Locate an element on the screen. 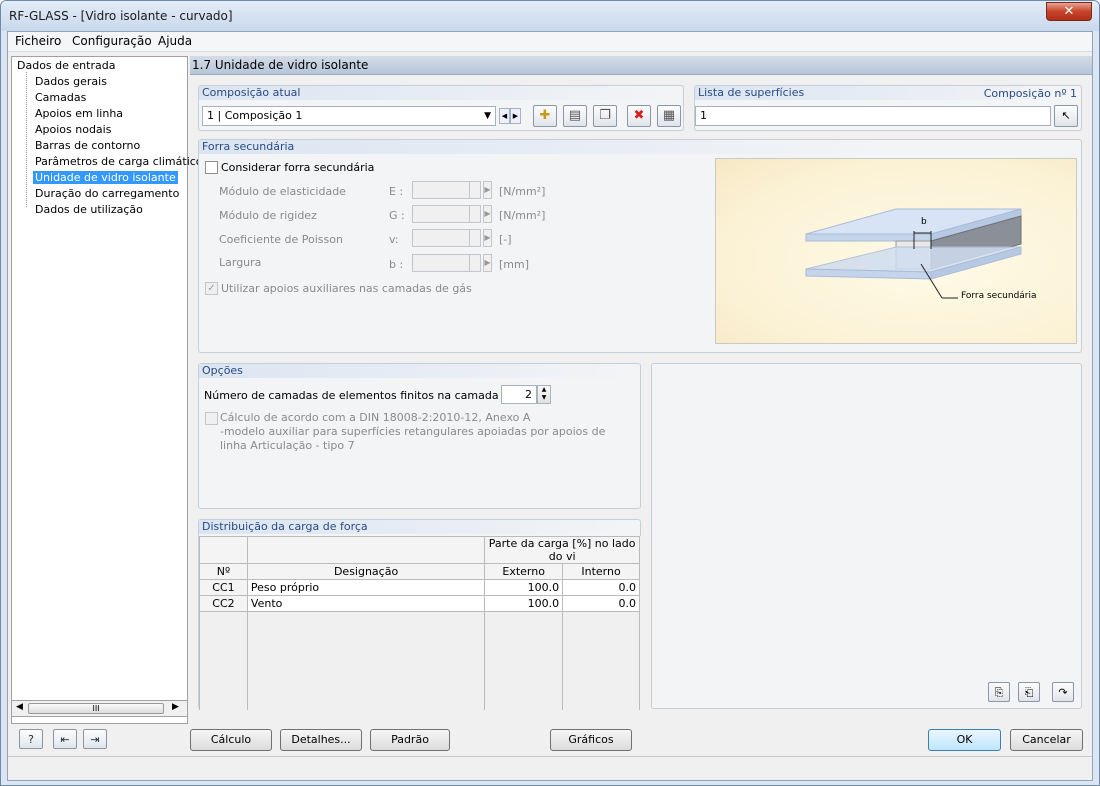 The height and width of the screenshot is (786, 1100). tree-item-unidade-vidro: Unidade de vidro isolante is located at coordinates (105, 177).